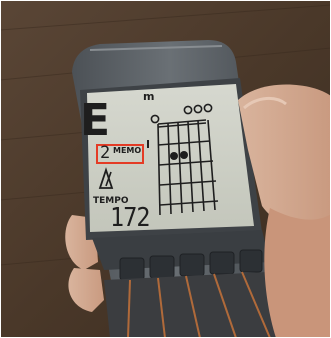 This screenshot has width=331, height=338. I want to click on right-hand, so click(297, 273).